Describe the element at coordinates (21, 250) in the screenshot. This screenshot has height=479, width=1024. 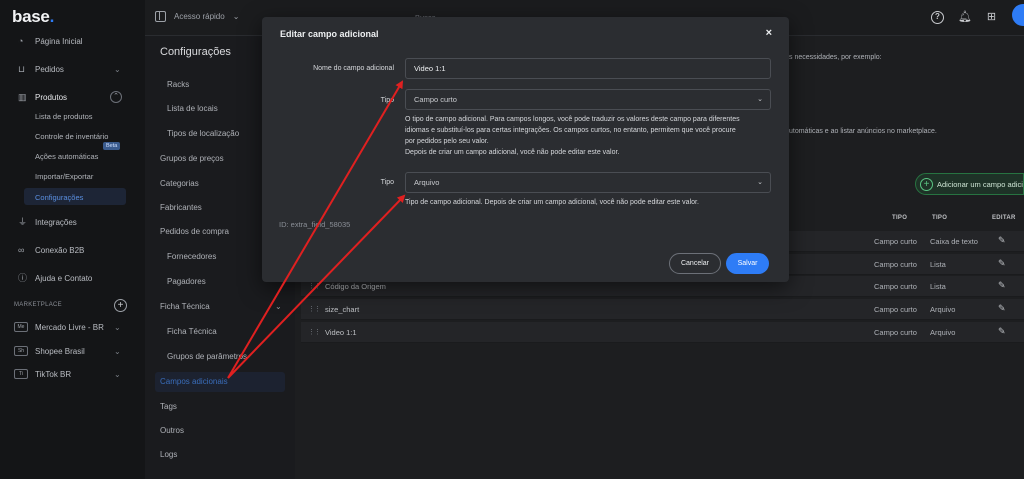
I see `link-icon: ∞` at that location.